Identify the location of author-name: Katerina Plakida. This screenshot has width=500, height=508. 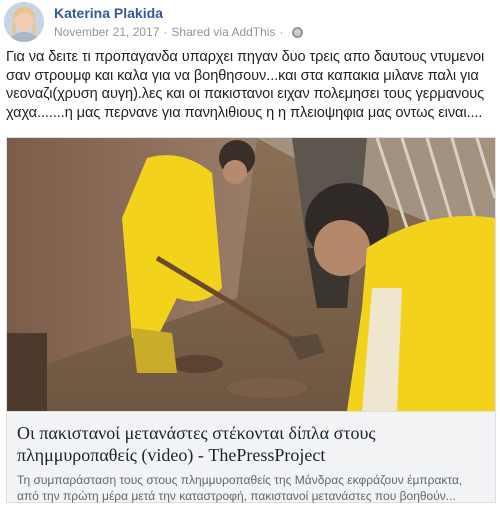
(108, 13).